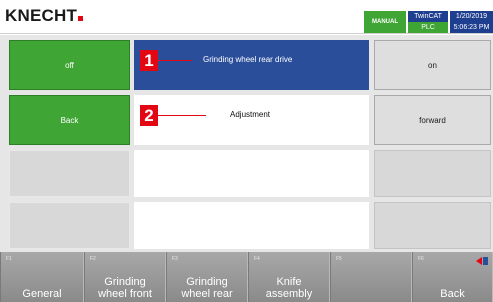  Describe the element at coordinates (482, 261) in the screenshot. I see `back-arrow-icon` at that location.